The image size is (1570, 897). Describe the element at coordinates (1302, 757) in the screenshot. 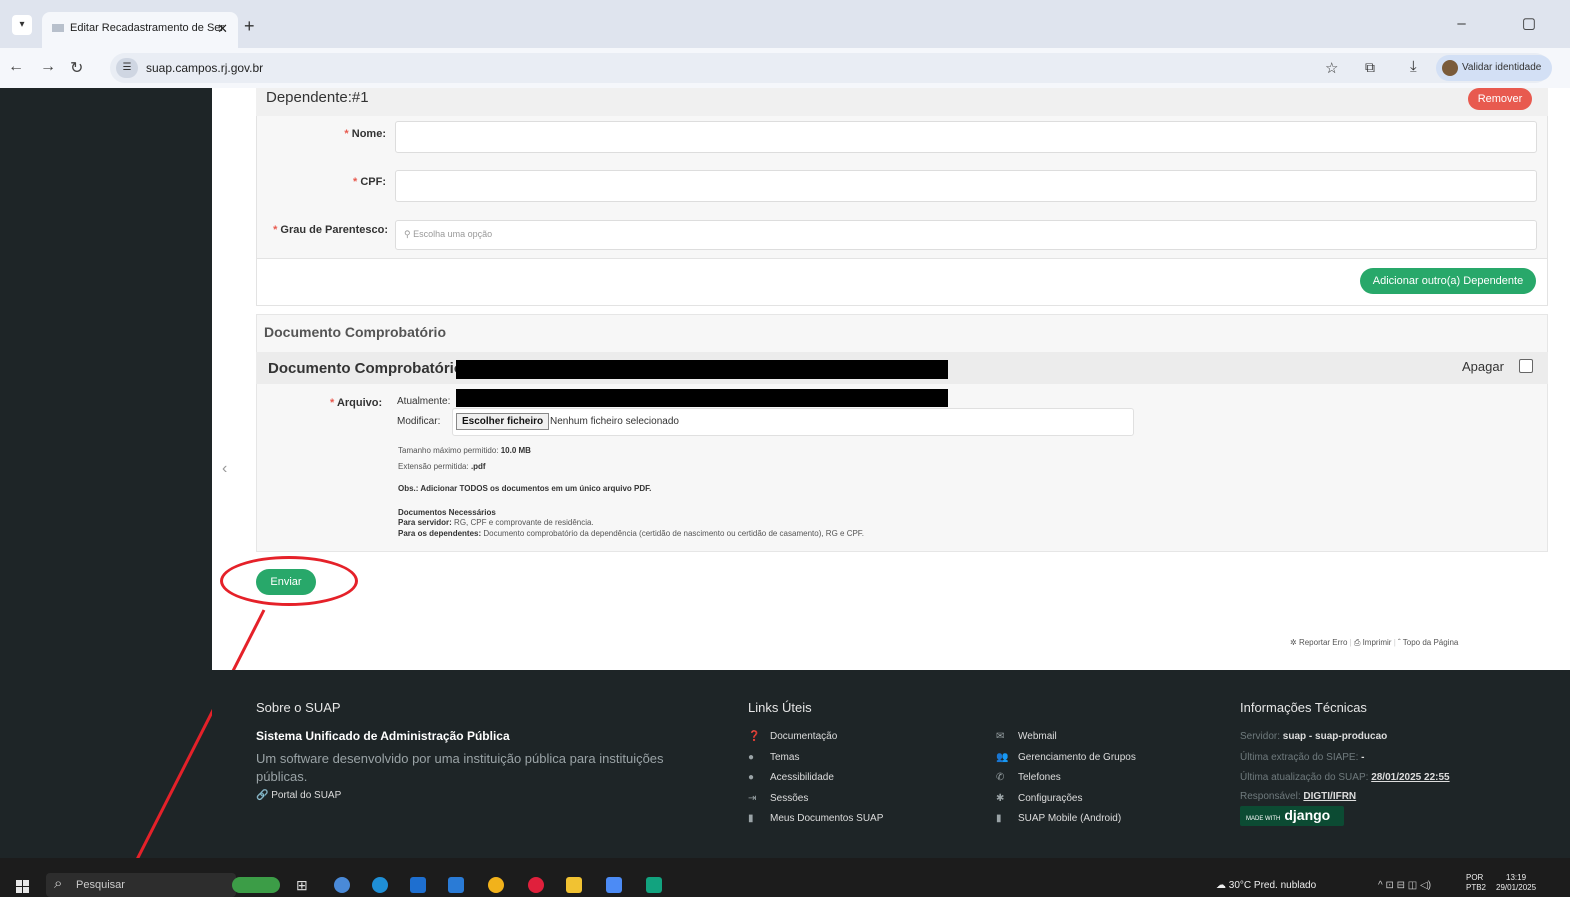

I see `siape-info: Última extração do SIAPE: -` at that location.